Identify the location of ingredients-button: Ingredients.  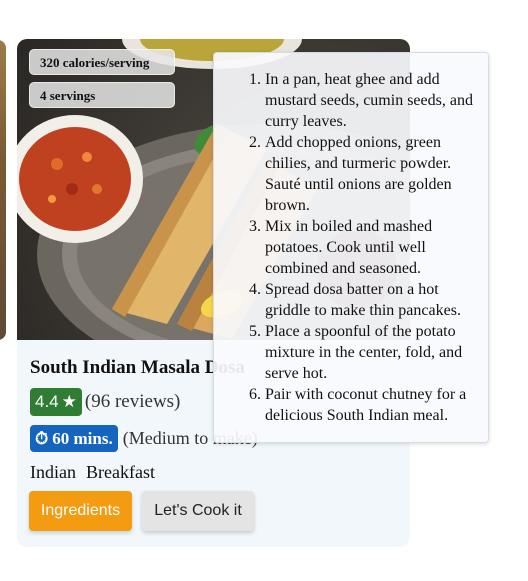
(80, 511).